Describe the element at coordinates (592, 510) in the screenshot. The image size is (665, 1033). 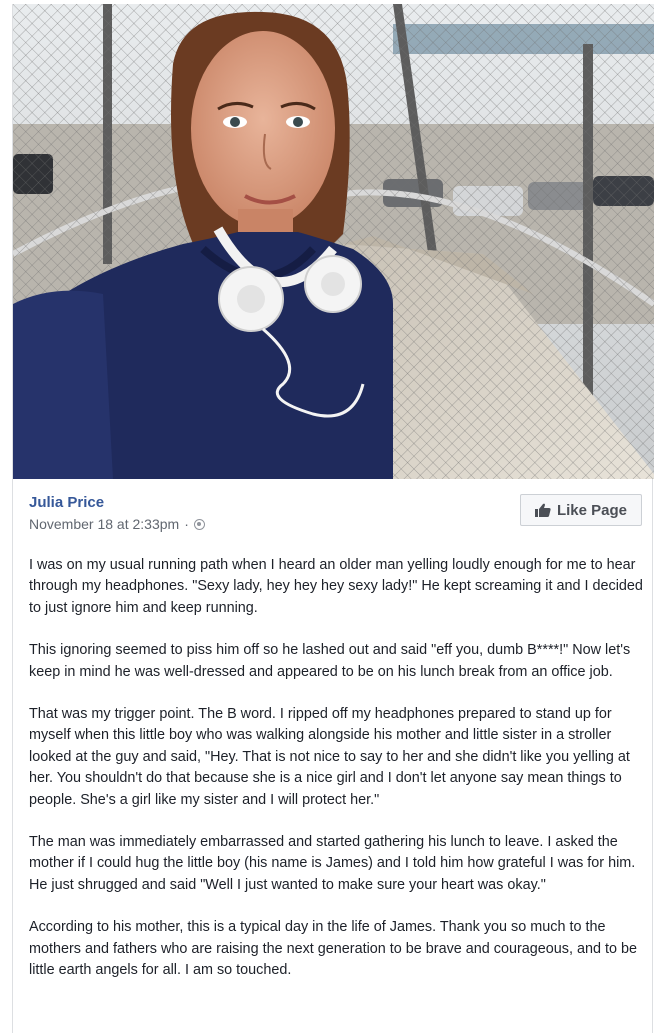
I see `like-page-label: Like Page` at that location.